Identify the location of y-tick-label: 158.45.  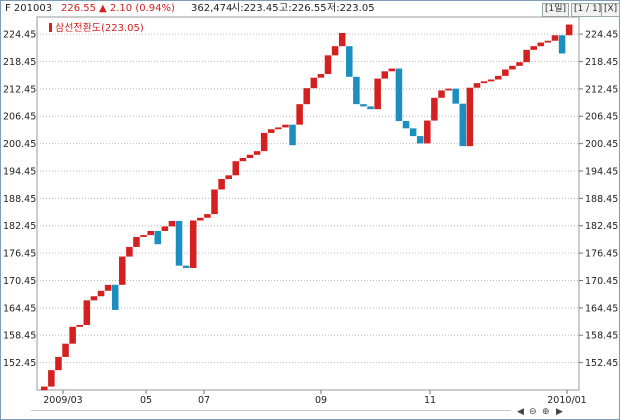
(601, 336).